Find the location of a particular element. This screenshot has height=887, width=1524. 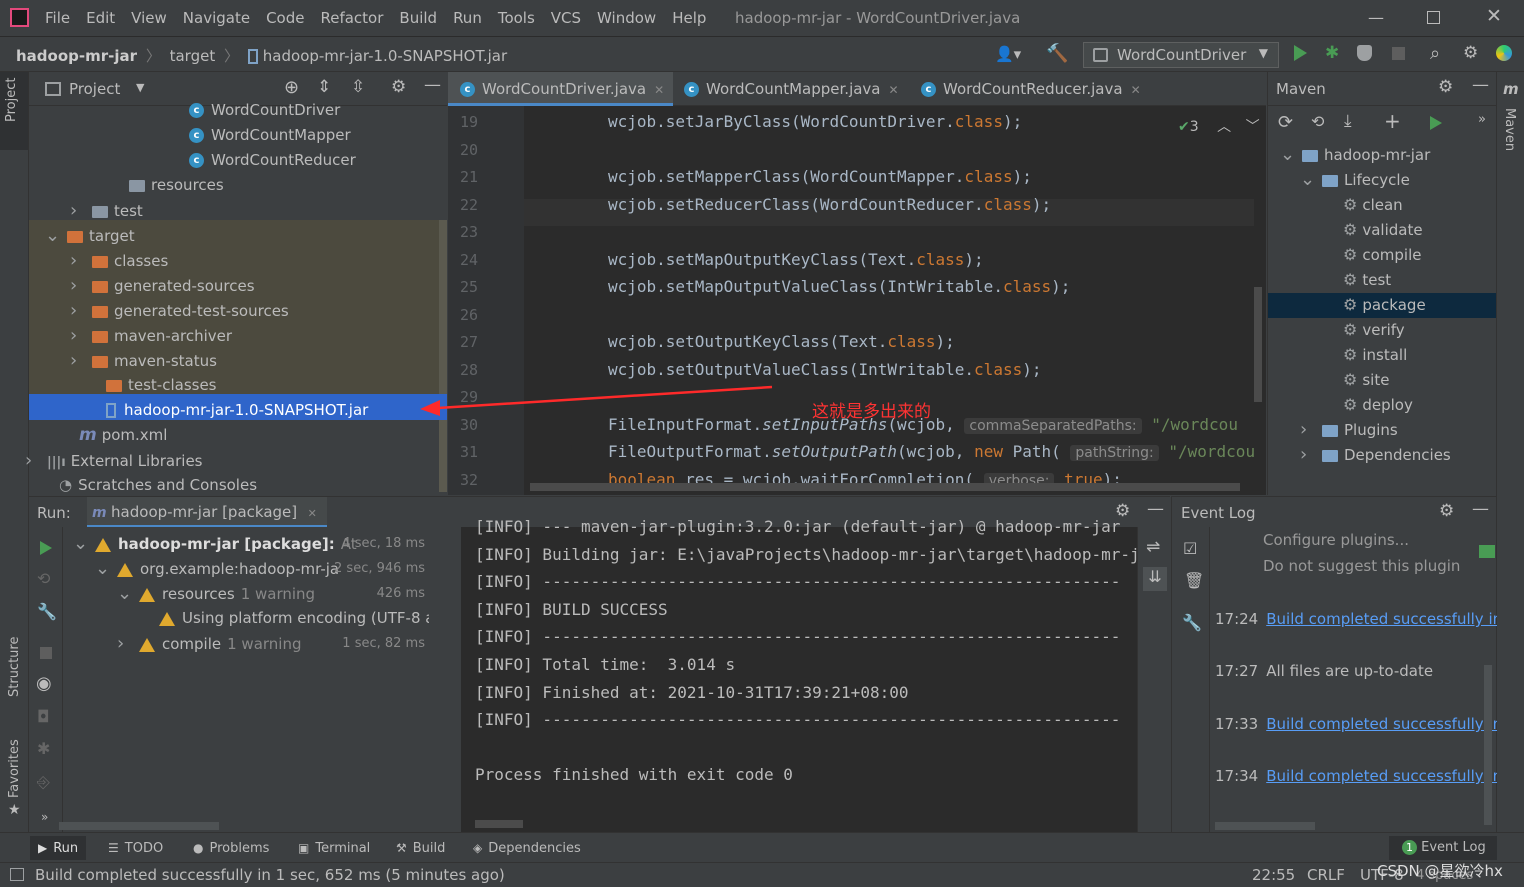

line-separator: CRLF is located at coordinates (1326, 875).